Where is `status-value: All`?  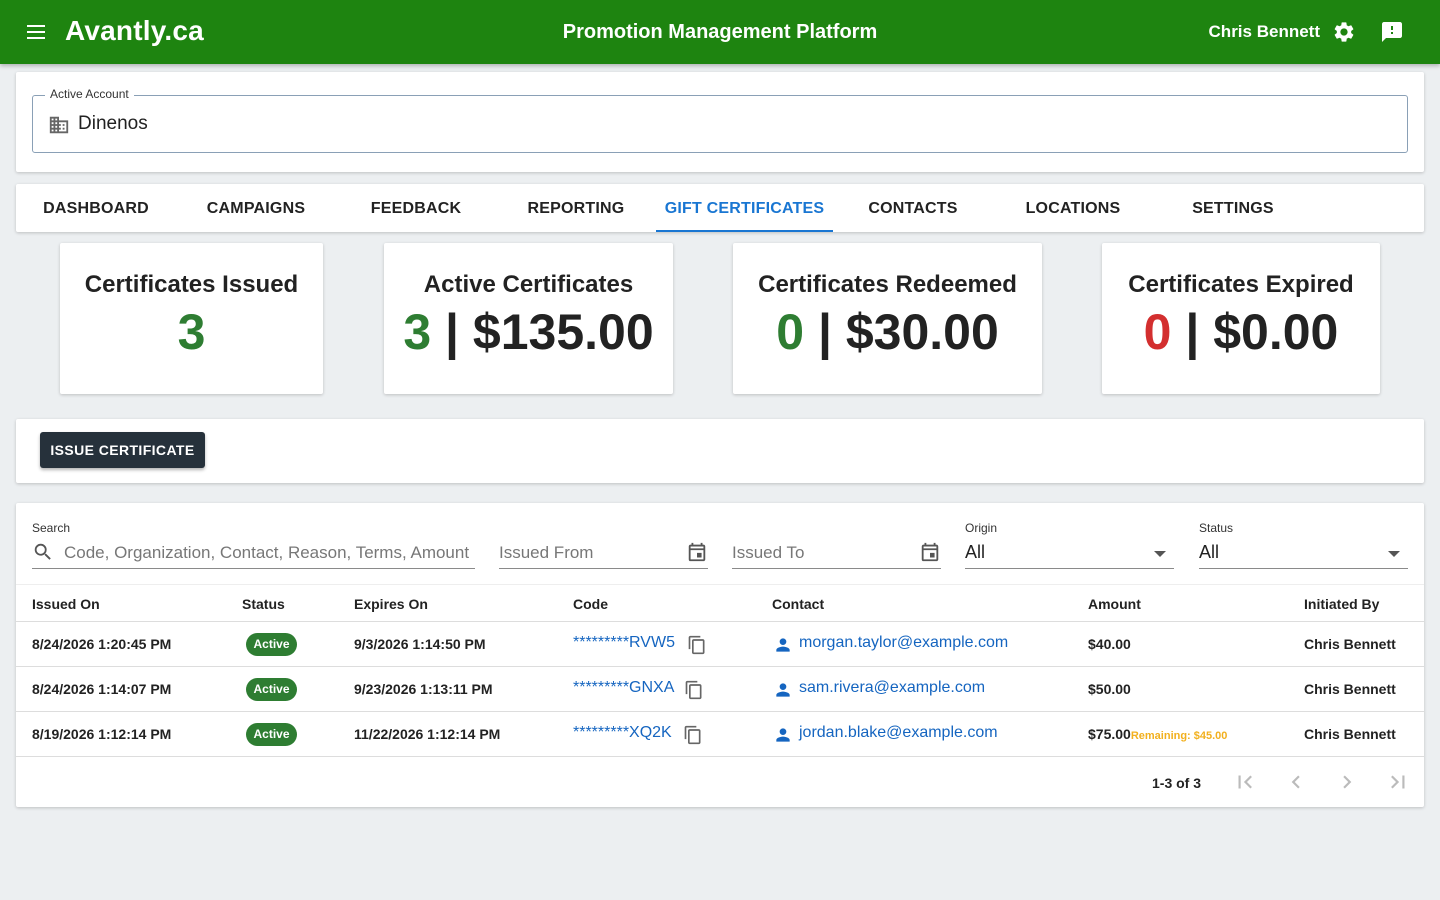
status-value: All is located at coordinates (1209, 552).